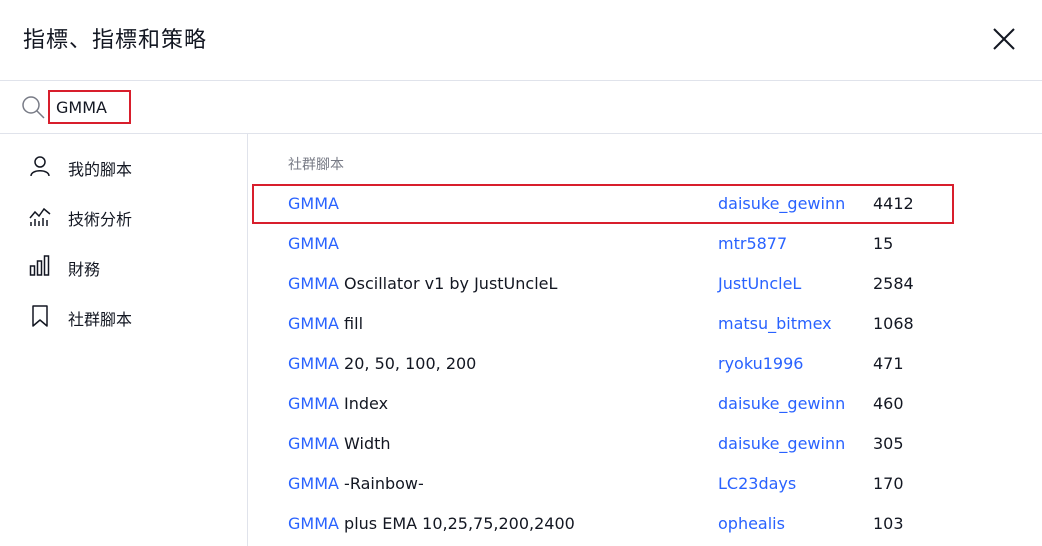  Describe the element at coordinates (893, 203) in the screenshot. I see `likes-count: 4412` at that location.